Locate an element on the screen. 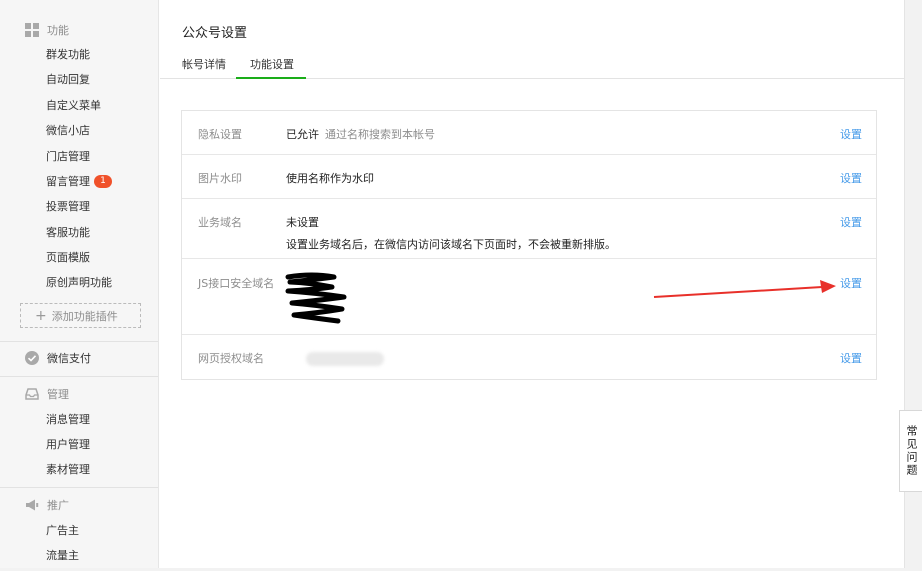 This screenshot has width=922, height=571. sidebar-item-traffic-owner: 流量主 is located at coordinates (62, 555).